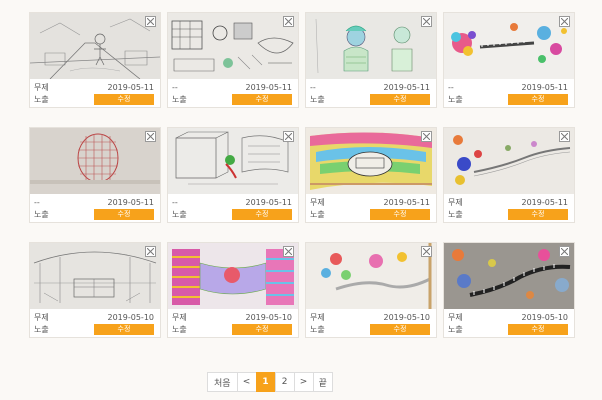 The image size is (602, 400). Describe the element at coordinates (284, 382) in the screenshot. I see `page-2-button: 2` at that location.